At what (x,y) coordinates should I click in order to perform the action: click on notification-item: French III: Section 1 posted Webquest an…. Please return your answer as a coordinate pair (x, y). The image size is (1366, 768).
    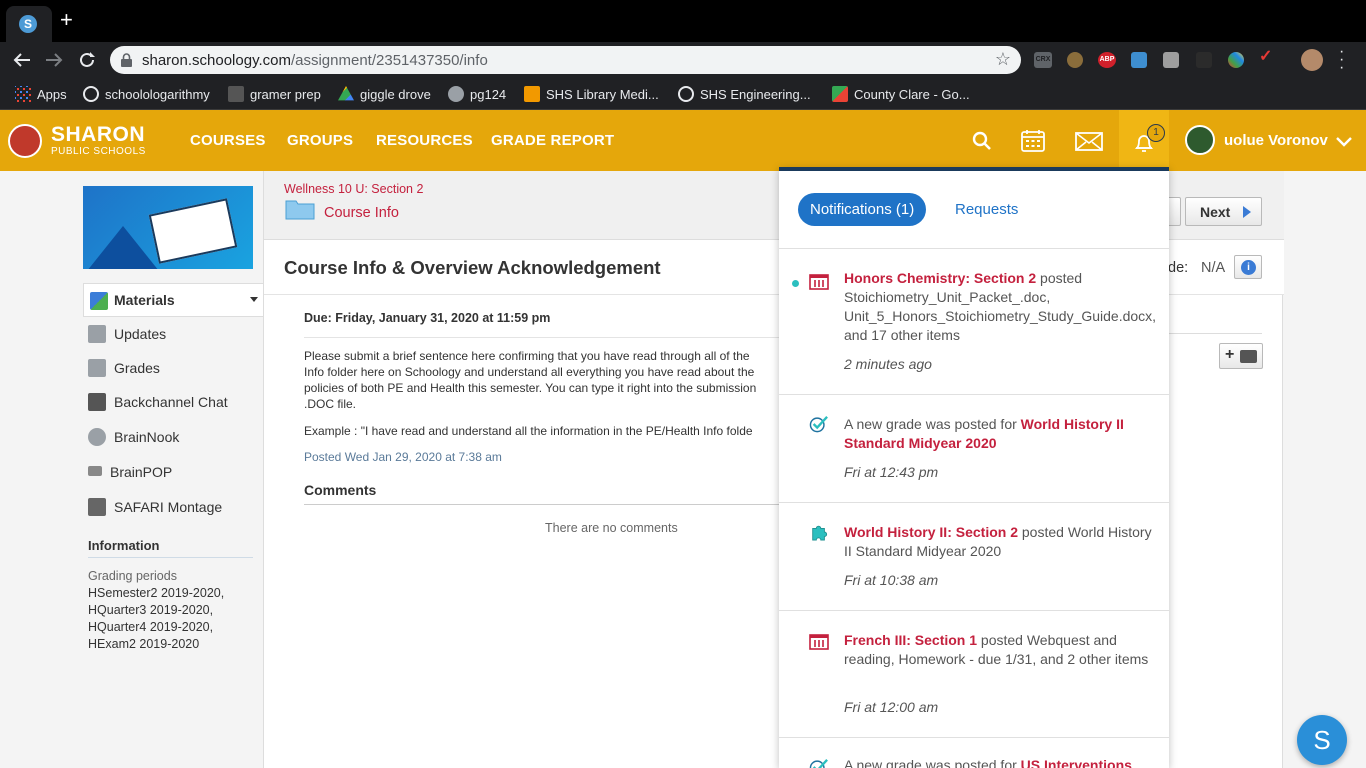
    Looking at the image, I should click on (974, 674).